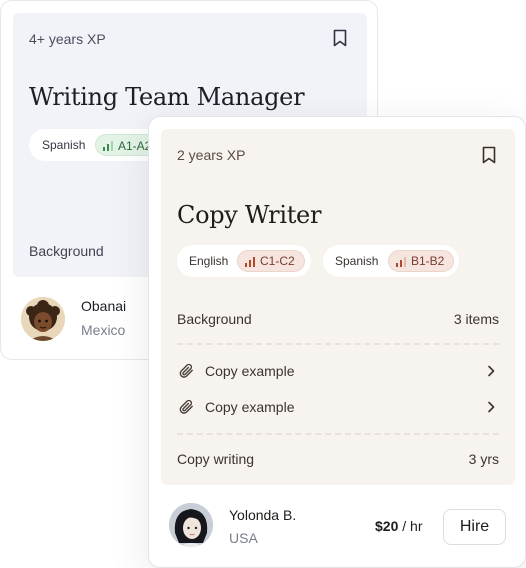 Image resolution: width=526 pixels, height=568 pixels. Describe the element at coordinates (211, 155) in the screenshot. I see `experience-label: 2 years XP` at that location.